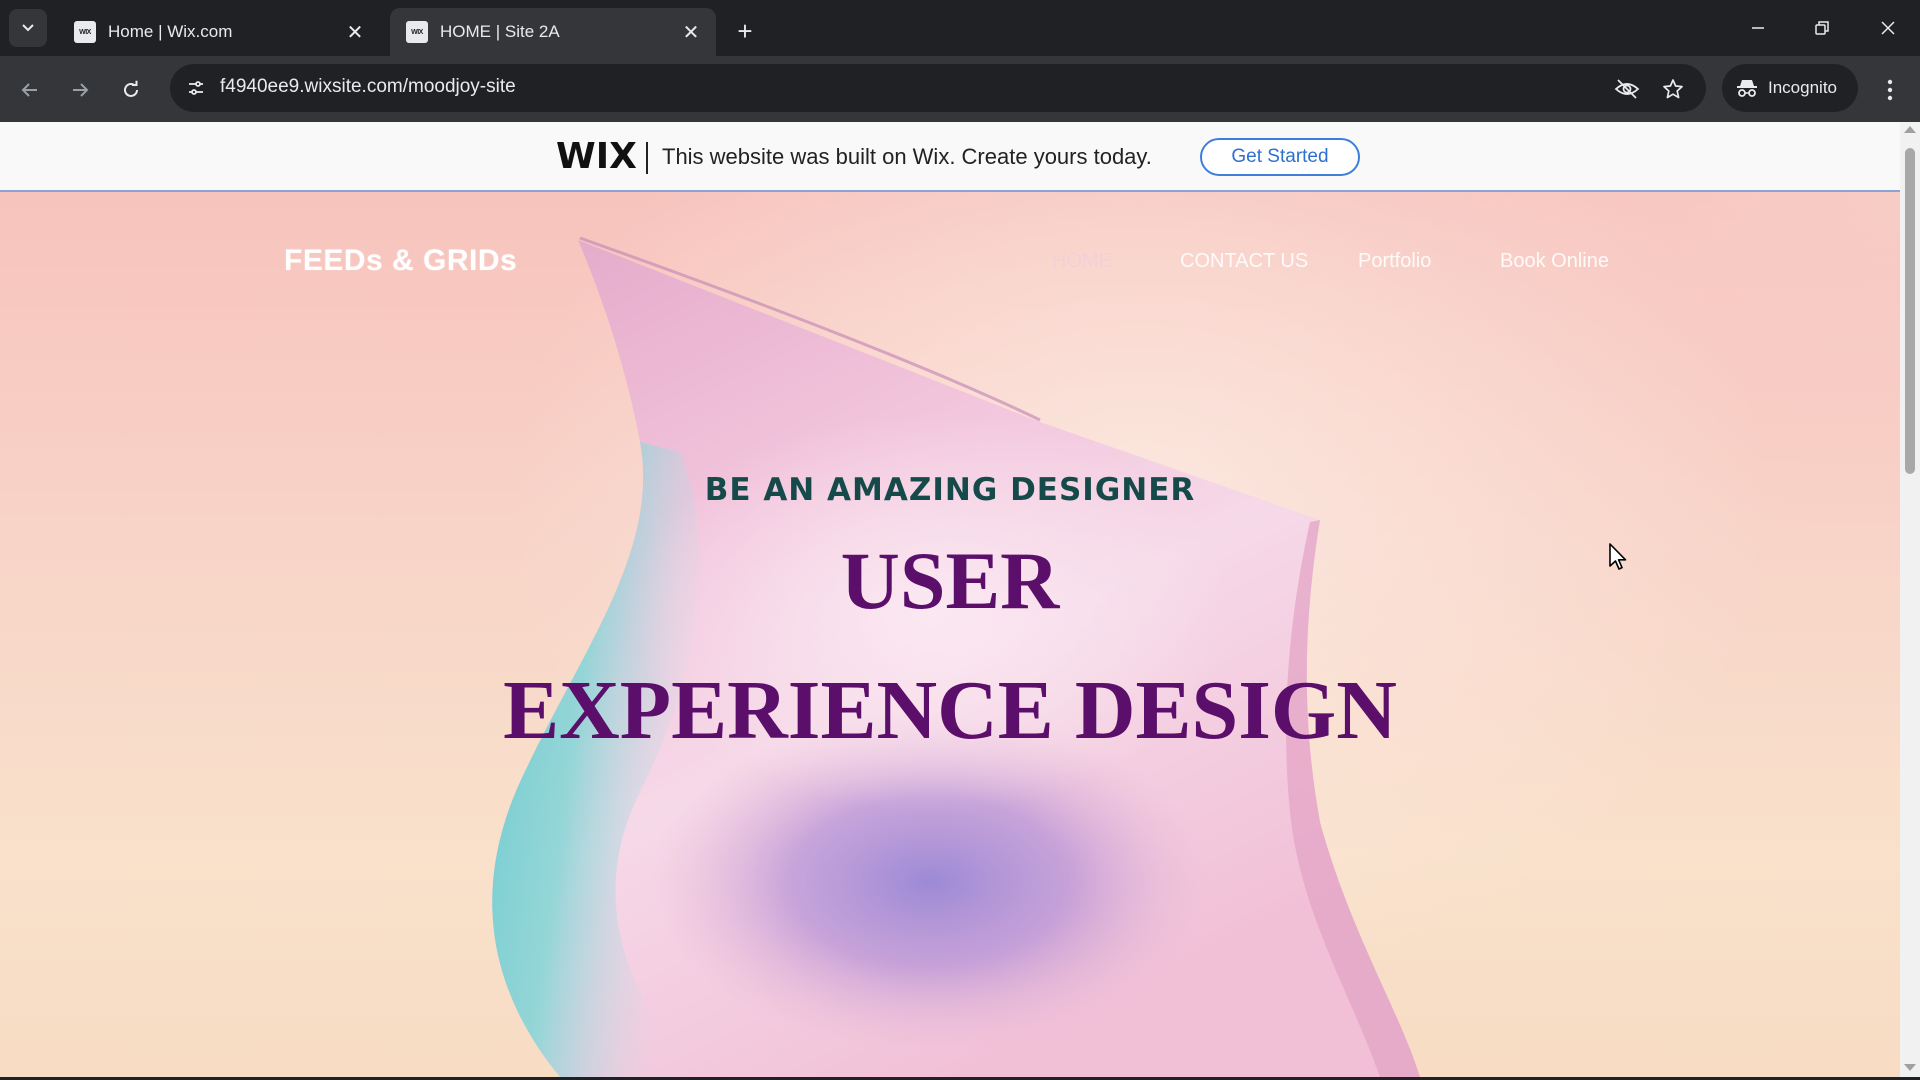 This screenshot has width=1920, height=1080. Describe the element at coordinates (1910, 311) in the screenshot. I see `scrollbar-thumb` at that location.